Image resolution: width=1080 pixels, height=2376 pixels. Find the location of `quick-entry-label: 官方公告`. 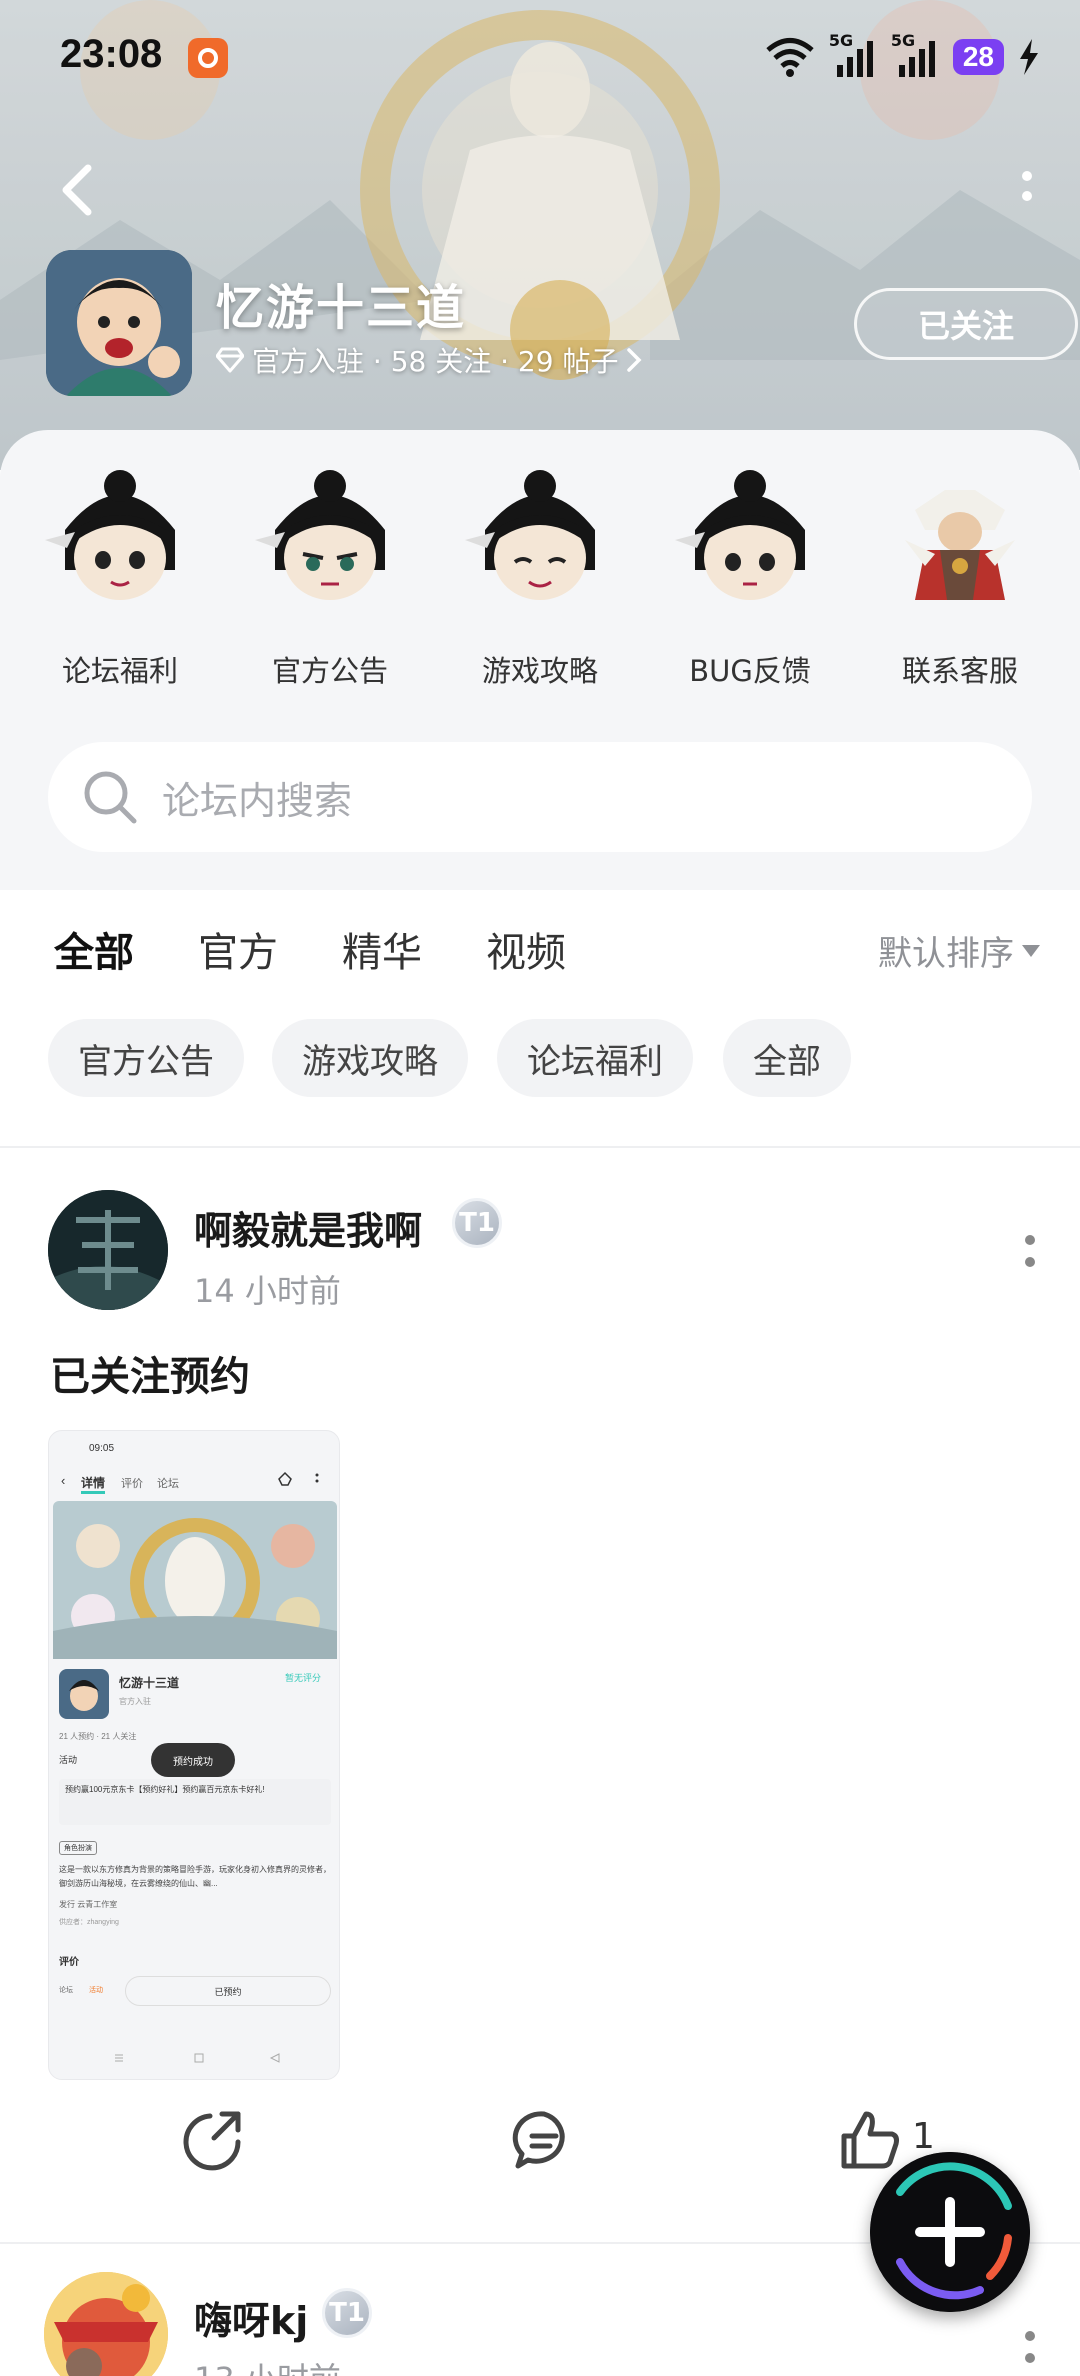

quick-entry-label: 官方公告 is located at coordinates (329, 671).